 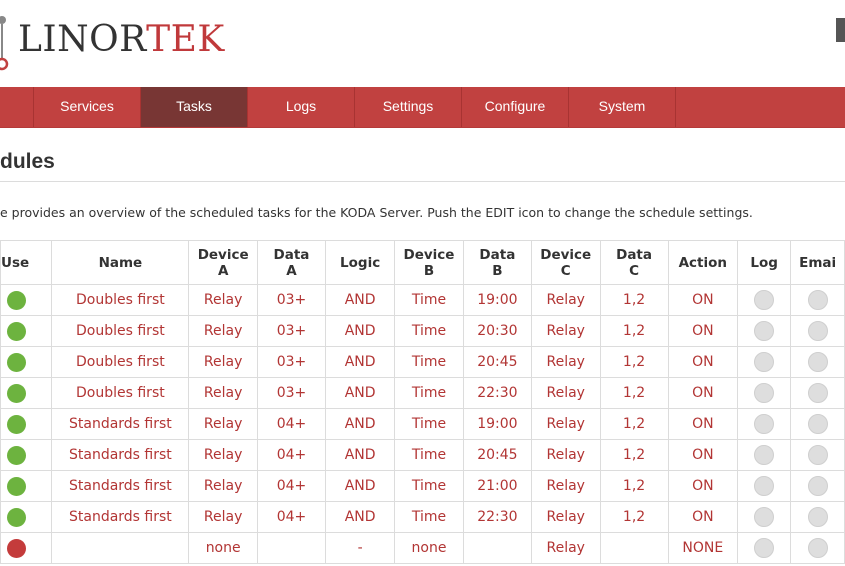 I want to click on nav-item-logs: Logs, so click(x=300, y=107).